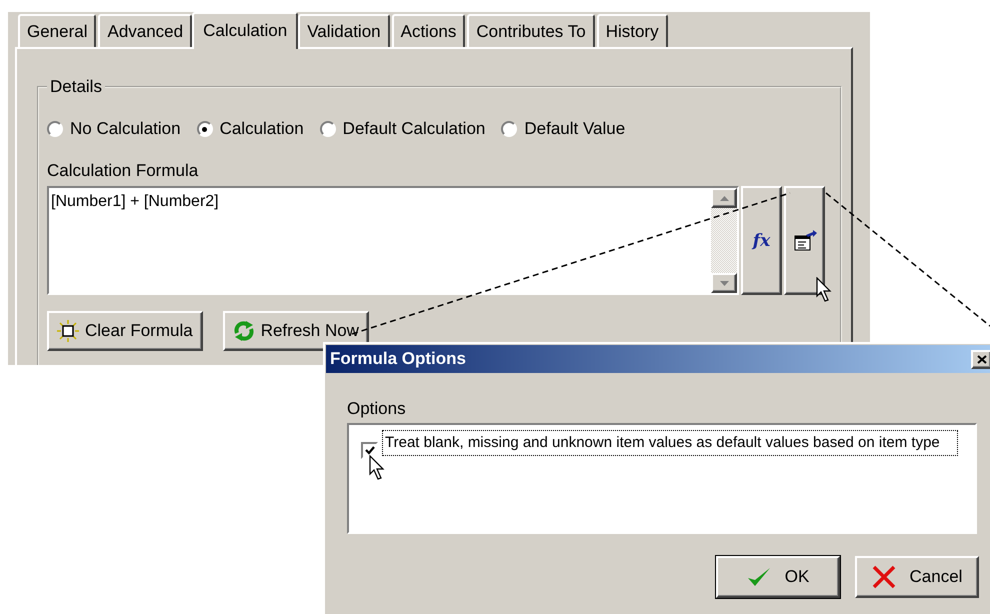 Image resolution: width=990 pixels, height=614 pixels. Describe the element at coordinates (917, 577) in the screenshot. I see `cancel-button: Cancel` at that location.